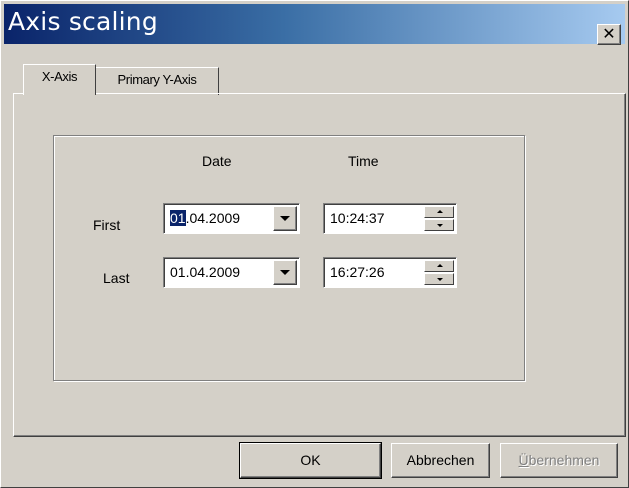 The width and height of the screenshot is (629, 488). I want to click on first-date-rest: .04.2009, so click(213, 218).